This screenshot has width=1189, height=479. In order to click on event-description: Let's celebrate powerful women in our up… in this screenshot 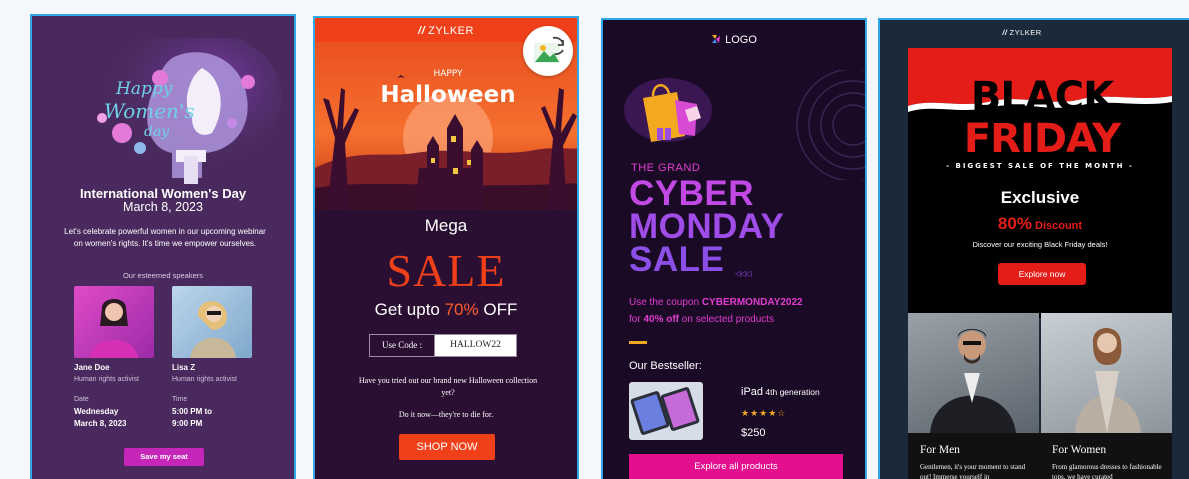, I will do `click(165, 237)`.